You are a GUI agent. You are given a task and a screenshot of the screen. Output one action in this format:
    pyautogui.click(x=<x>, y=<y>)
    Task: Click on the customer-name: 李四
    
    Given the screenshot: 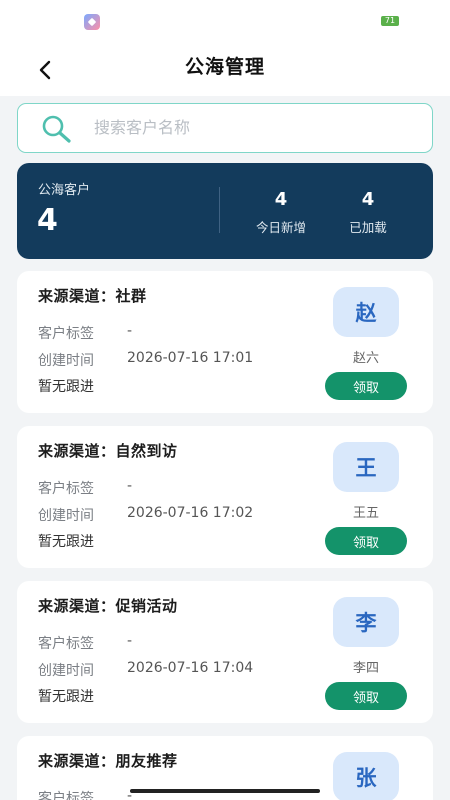 What is the action you would take?
    pyautogui.click(x=365, y=668)
    